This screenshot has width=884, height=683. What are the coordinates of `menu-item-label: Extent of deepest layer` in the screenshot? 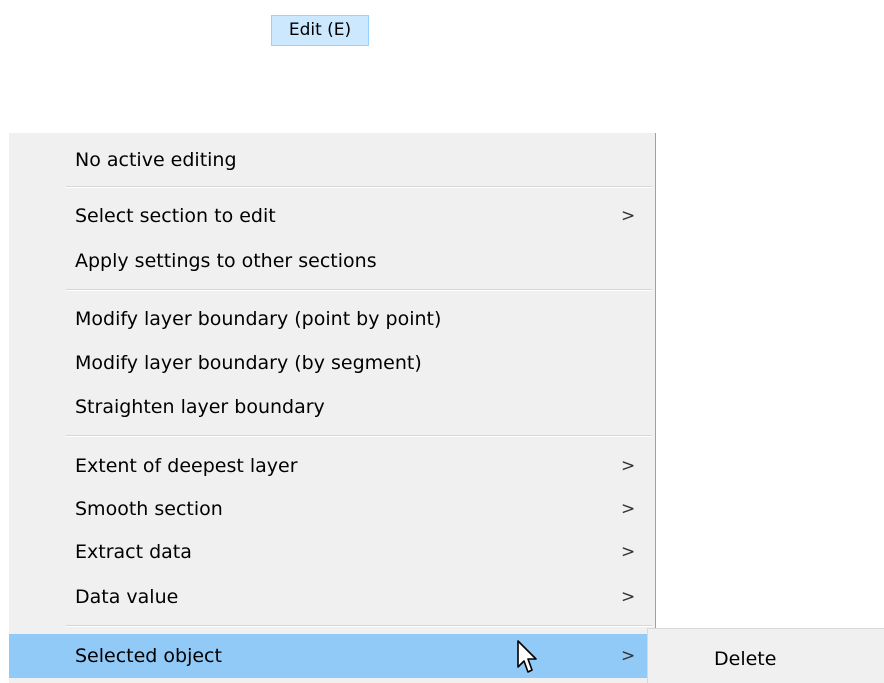 It's located at (186, 466).